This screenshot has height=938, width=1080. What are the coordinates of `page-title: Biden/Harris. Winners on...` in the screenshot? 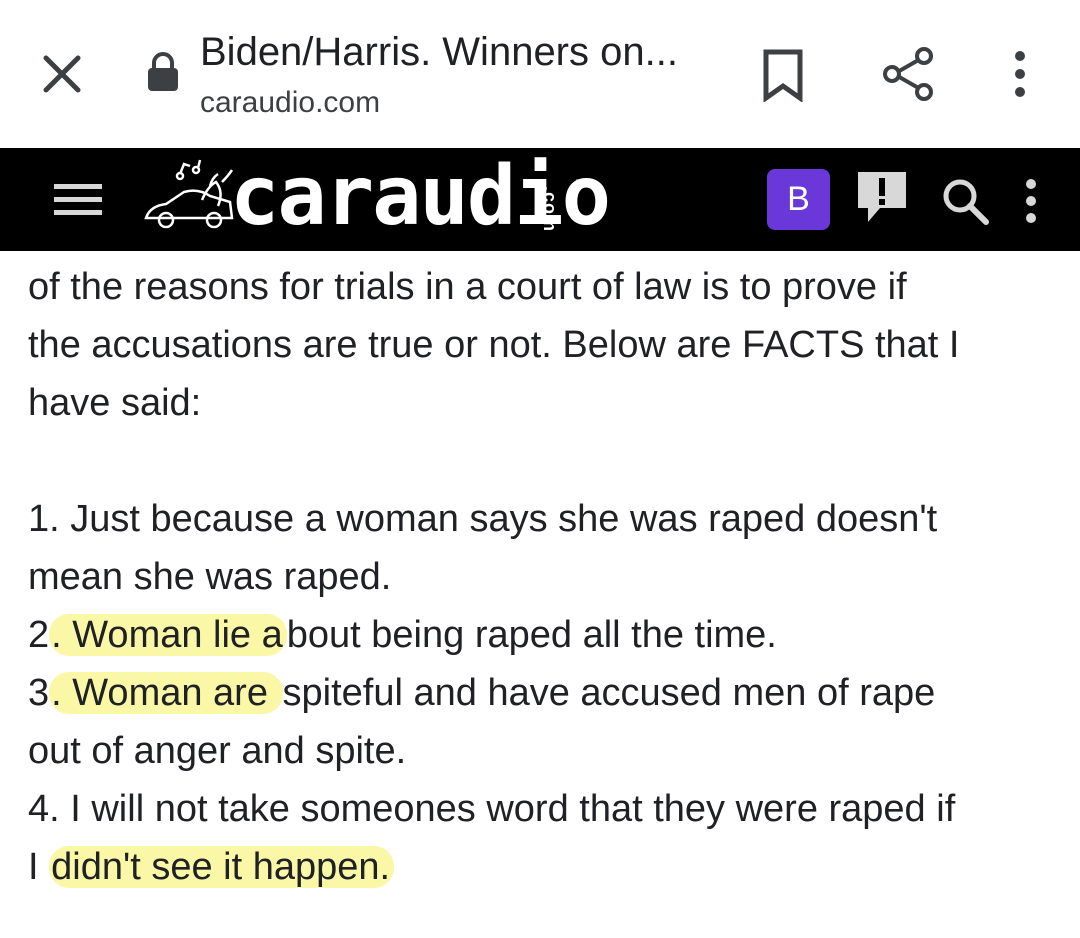 It's located at (439, 52).